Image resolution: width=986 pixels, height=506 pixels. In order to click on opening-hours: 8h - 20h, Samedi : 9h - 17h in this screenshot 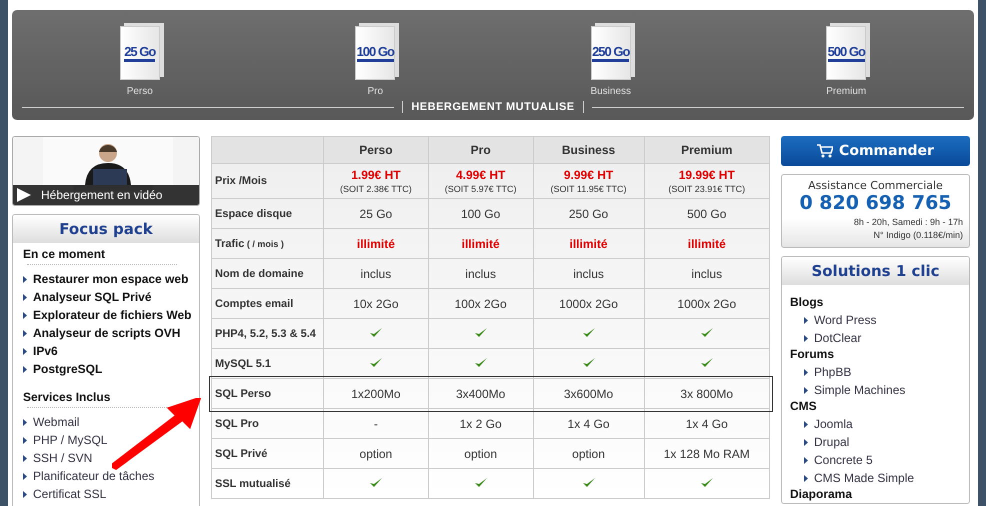, I will do `click(908, 222)`.